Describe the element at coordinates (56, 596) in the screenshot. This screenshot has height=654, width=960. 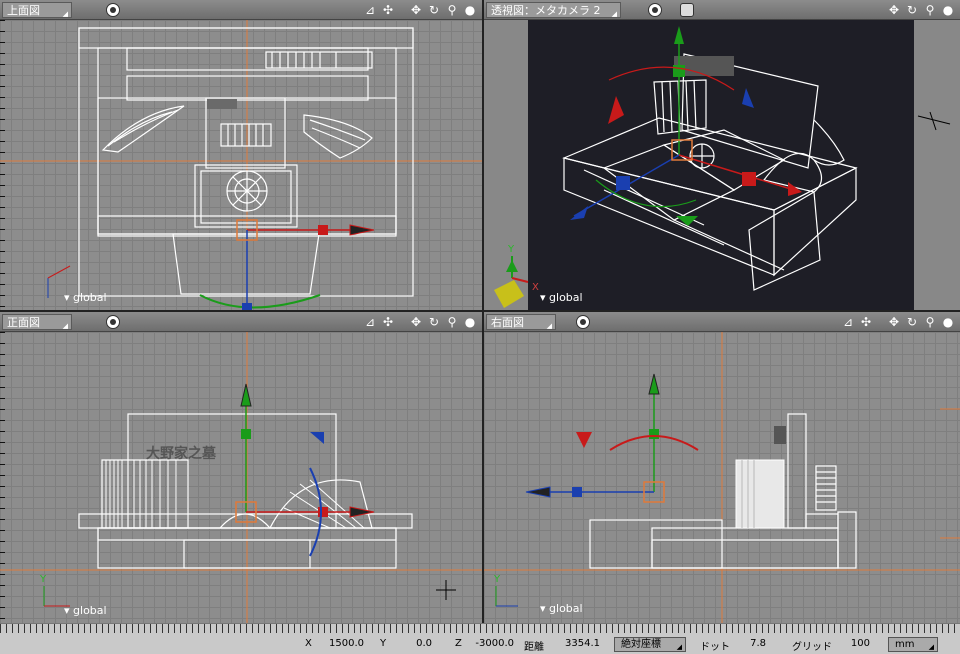
I see `axis-indicator` at that location.